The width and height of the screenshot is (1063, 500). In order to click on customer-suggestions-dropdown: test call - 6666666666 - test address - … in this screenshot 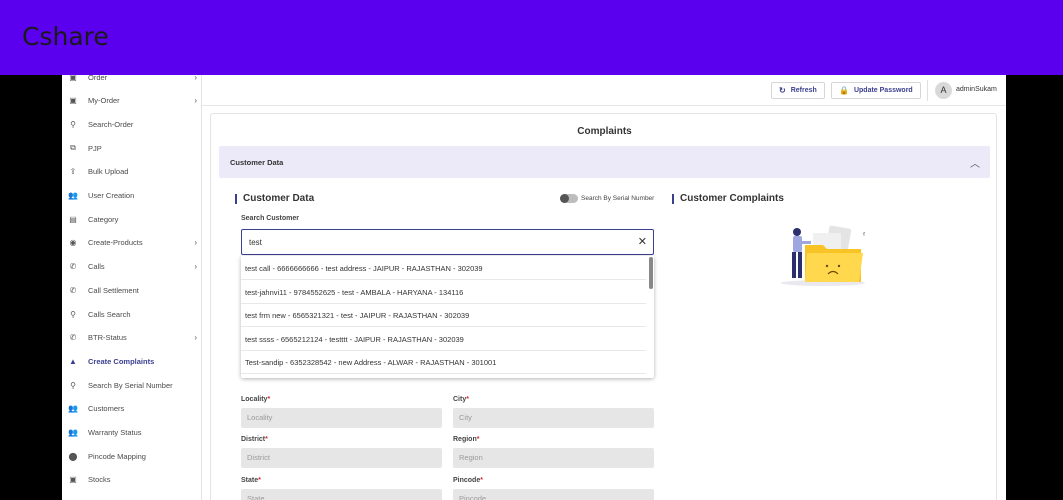, I will do `click(447, 317)`.